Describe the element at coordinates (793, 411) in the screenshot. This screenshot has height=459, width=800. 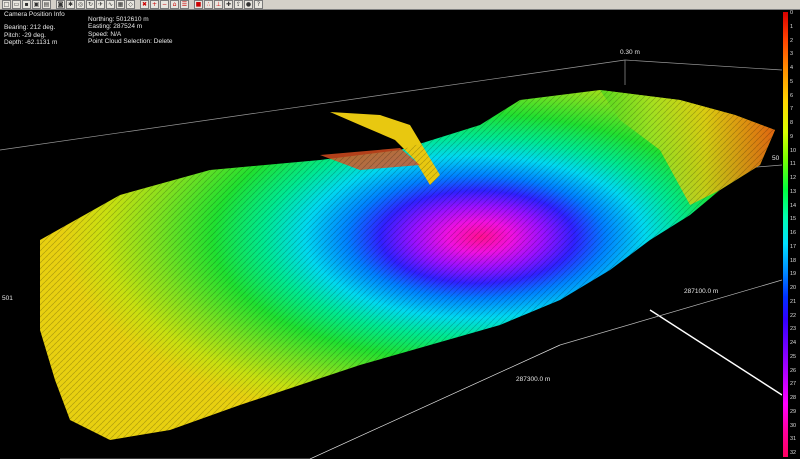
I see `color-legend-tick: 29` at that location.